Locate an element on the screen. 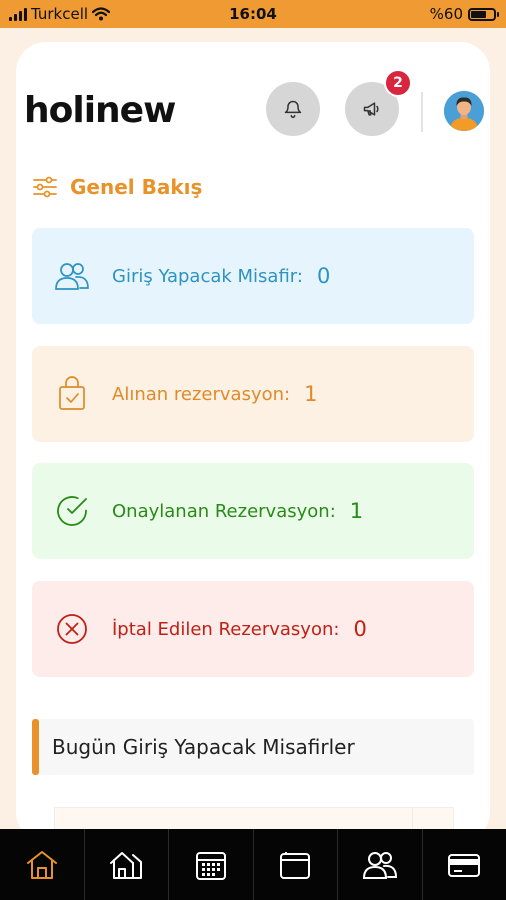 This screenshot has height=900, width=506. bell-icon is located at coordinates (293, 109).